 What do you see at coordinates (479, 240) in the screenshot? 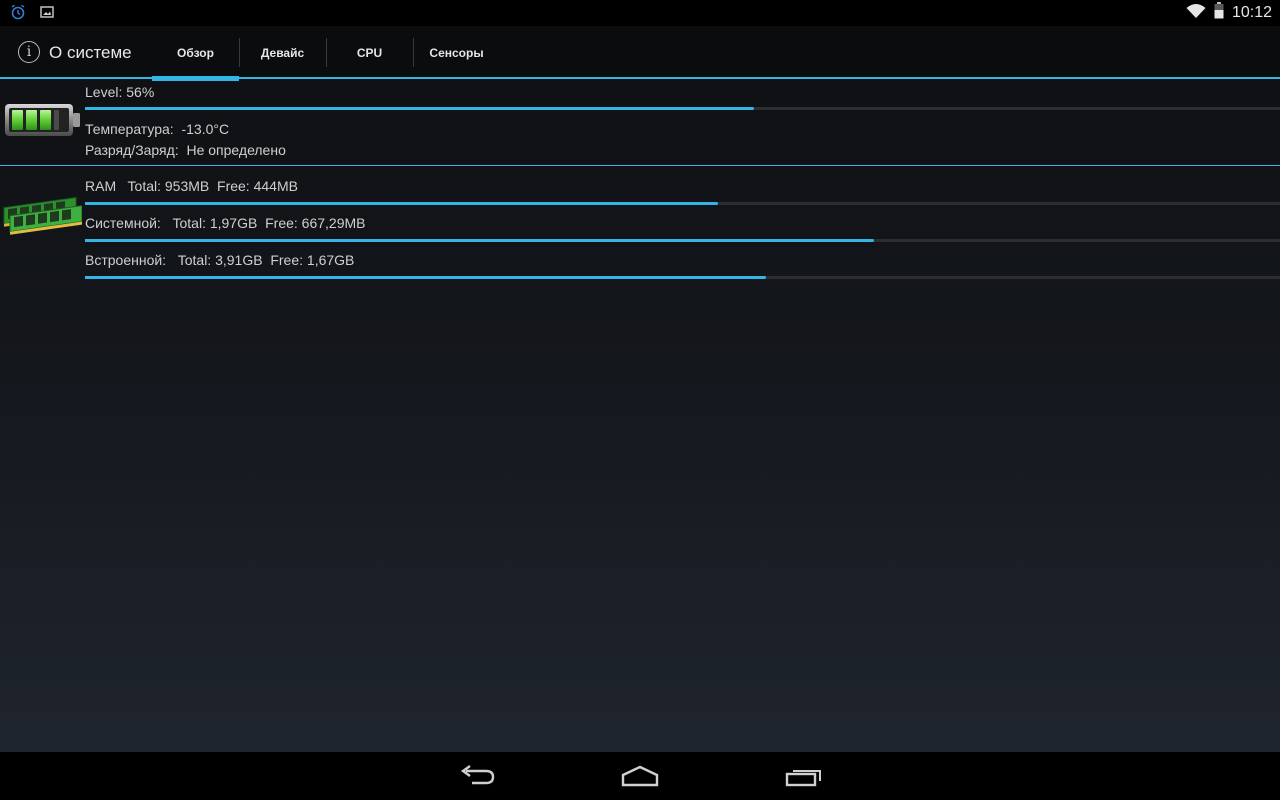
I see `system-storage-fill` at bounding box center [479, 240].